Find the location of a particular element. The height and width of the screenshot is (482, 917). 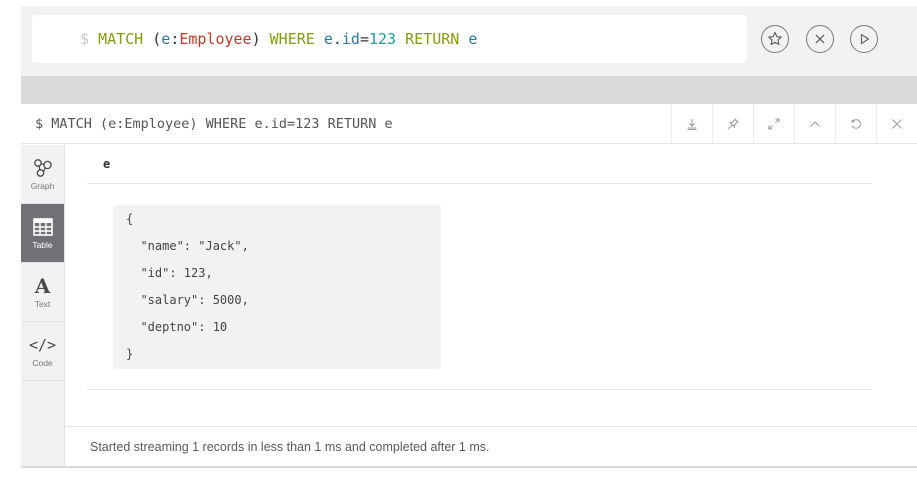

query-token: id is located at coordinates (350, 39).